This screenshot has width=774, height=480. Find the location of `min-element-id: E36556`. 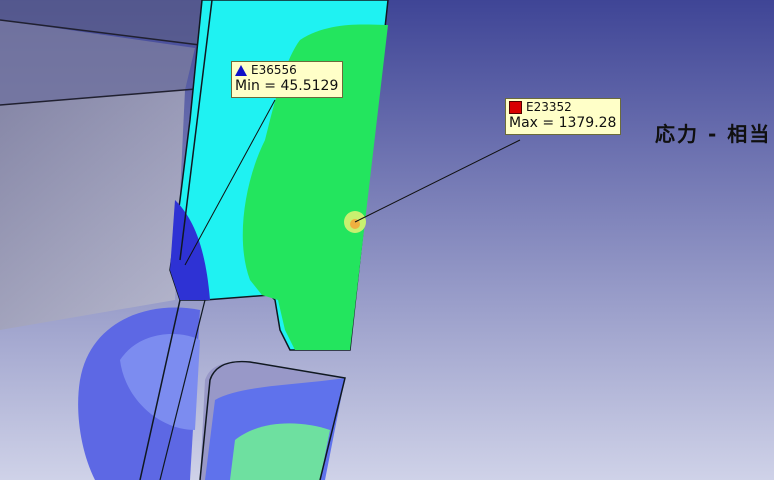

min-element-id: E36556 is located at coordinates (274, 70).